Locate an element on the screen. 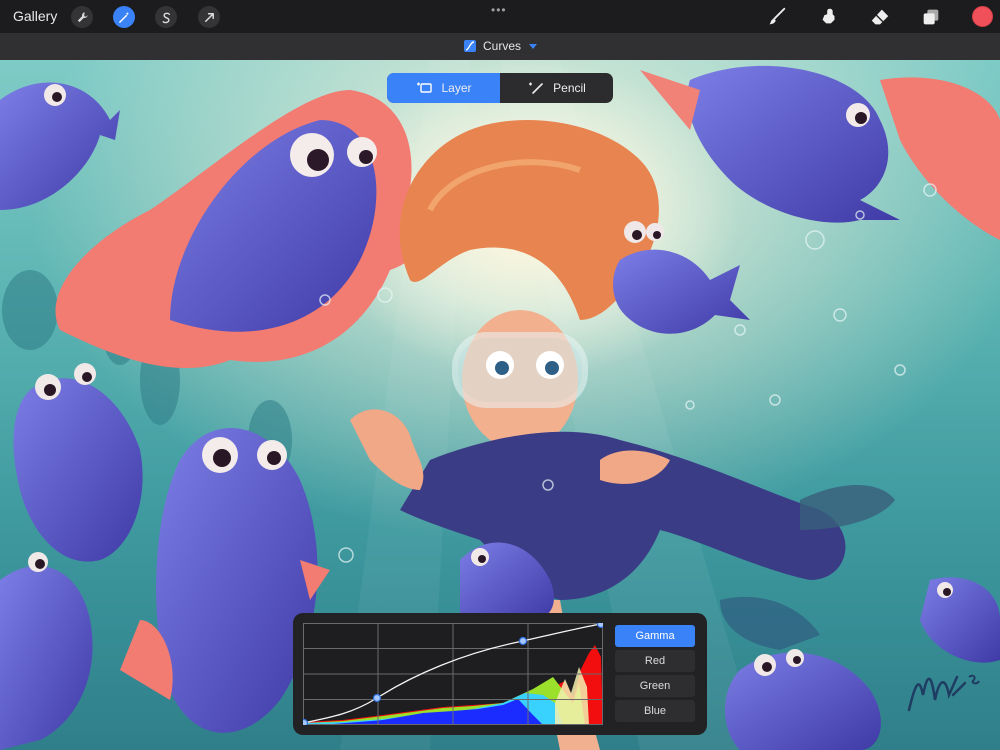  pencil-mode-button: Pencil is located at coordinates (556, 88).